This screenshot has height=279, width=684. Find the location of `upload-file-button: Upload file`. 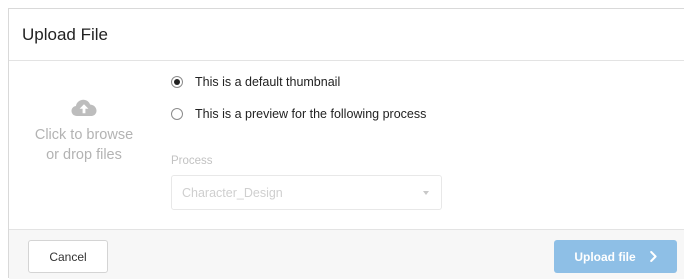

upload-file-button: Upload file is located at coordinates (615, 256).